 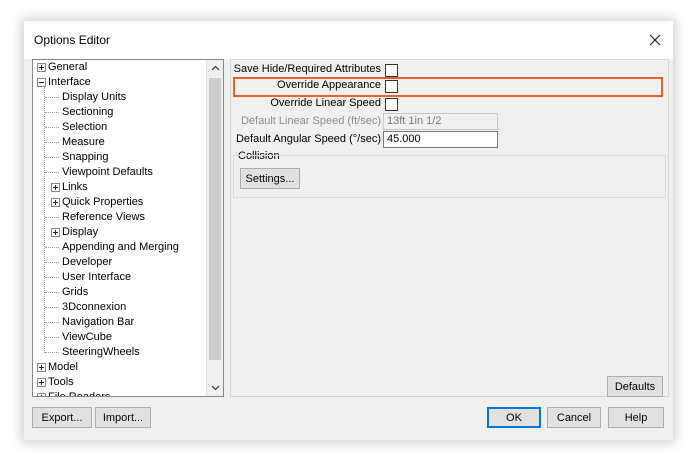 What do you see at coordinates (391, 104) in the screenshot?
I see `override-linear-speed-checkbox` at bounding box center [391, 104].